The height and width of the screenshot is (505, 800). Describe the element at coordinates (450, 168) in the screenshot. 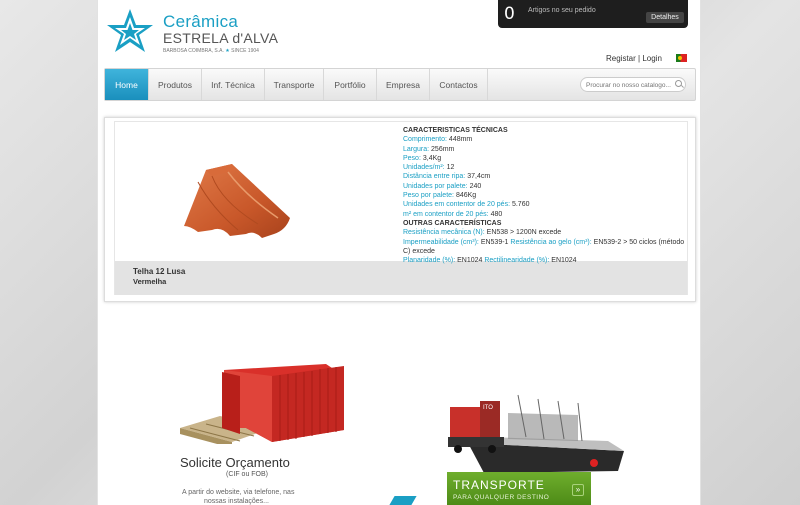

I see `spec-value: 12` at that location.